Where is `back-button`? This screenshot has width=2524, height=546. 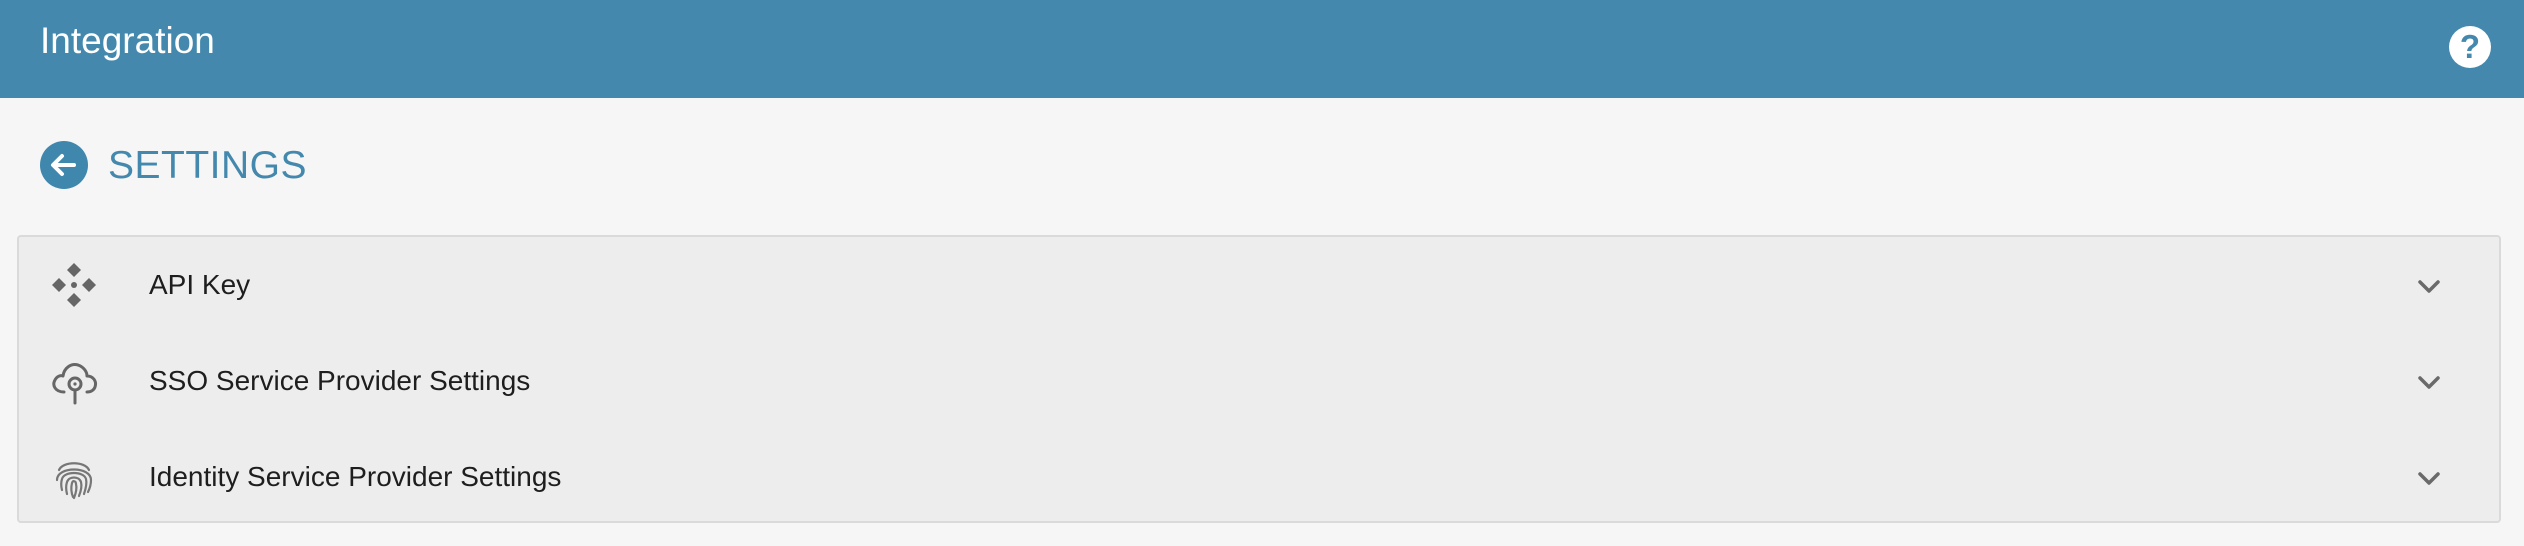 back-button is located at coordinates (64, 165).